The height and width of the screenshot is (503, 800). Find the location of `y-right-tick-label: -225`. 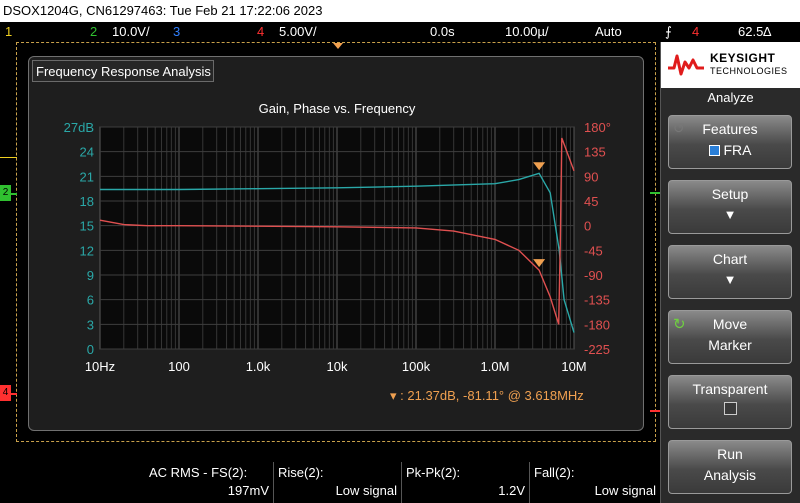

y-right-tick-label: -225 is located at coordinates (597, 349).